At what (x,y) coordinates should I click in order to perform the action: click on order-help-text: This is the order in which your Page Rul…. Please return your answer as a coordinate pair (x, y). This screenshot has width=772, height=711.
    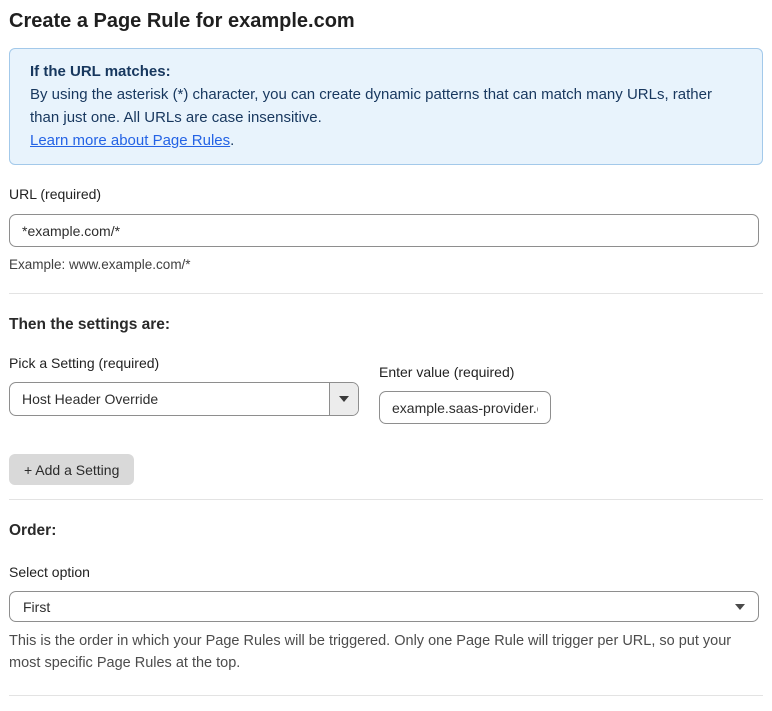
    Looking at the image, I should click on (370, 652).